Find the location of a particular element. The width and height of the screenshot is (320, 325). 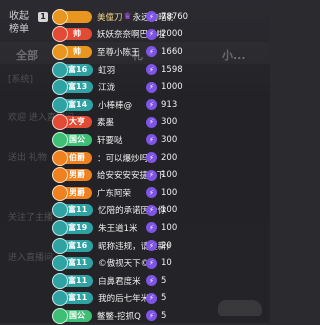

score: ⚡ 5 is located at coordinates (156, 299).